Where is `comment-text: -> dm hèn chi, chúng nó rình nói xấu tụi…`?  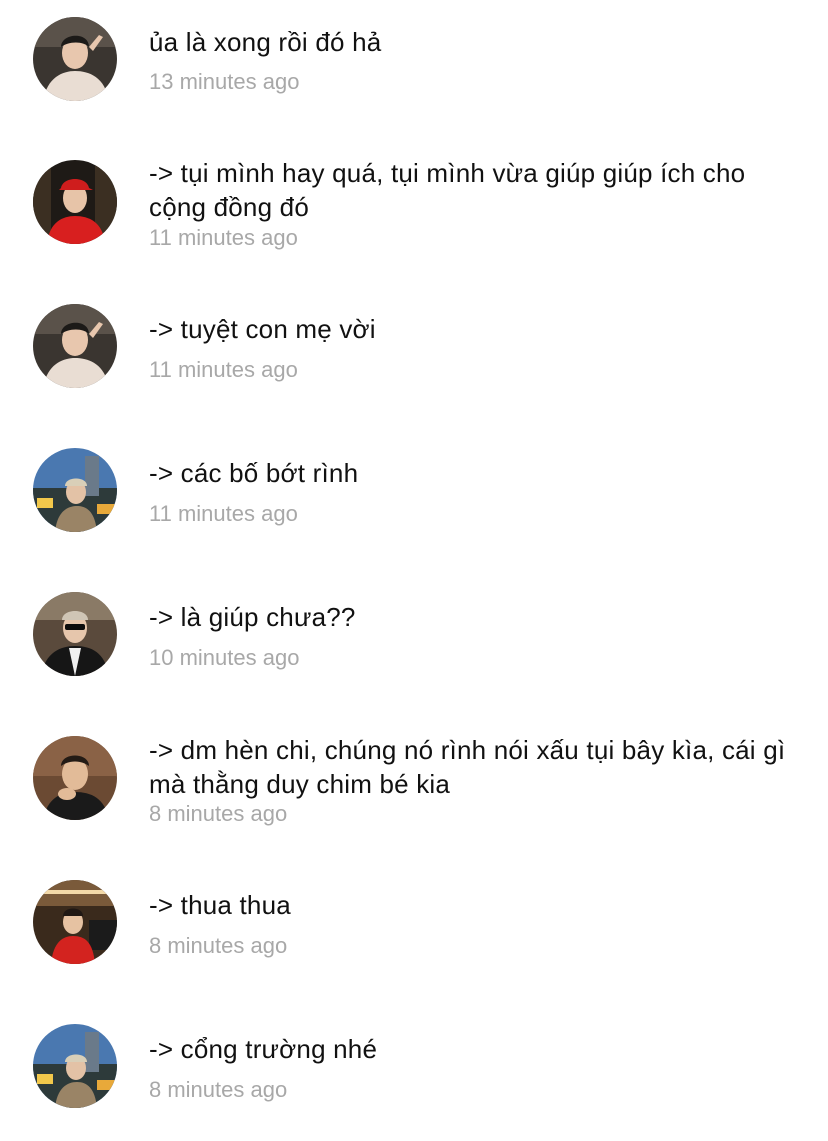 comment-text: -> dm hèn chi, chúng nó rình nói xấu tụi… is located at coordinates (467, 767).